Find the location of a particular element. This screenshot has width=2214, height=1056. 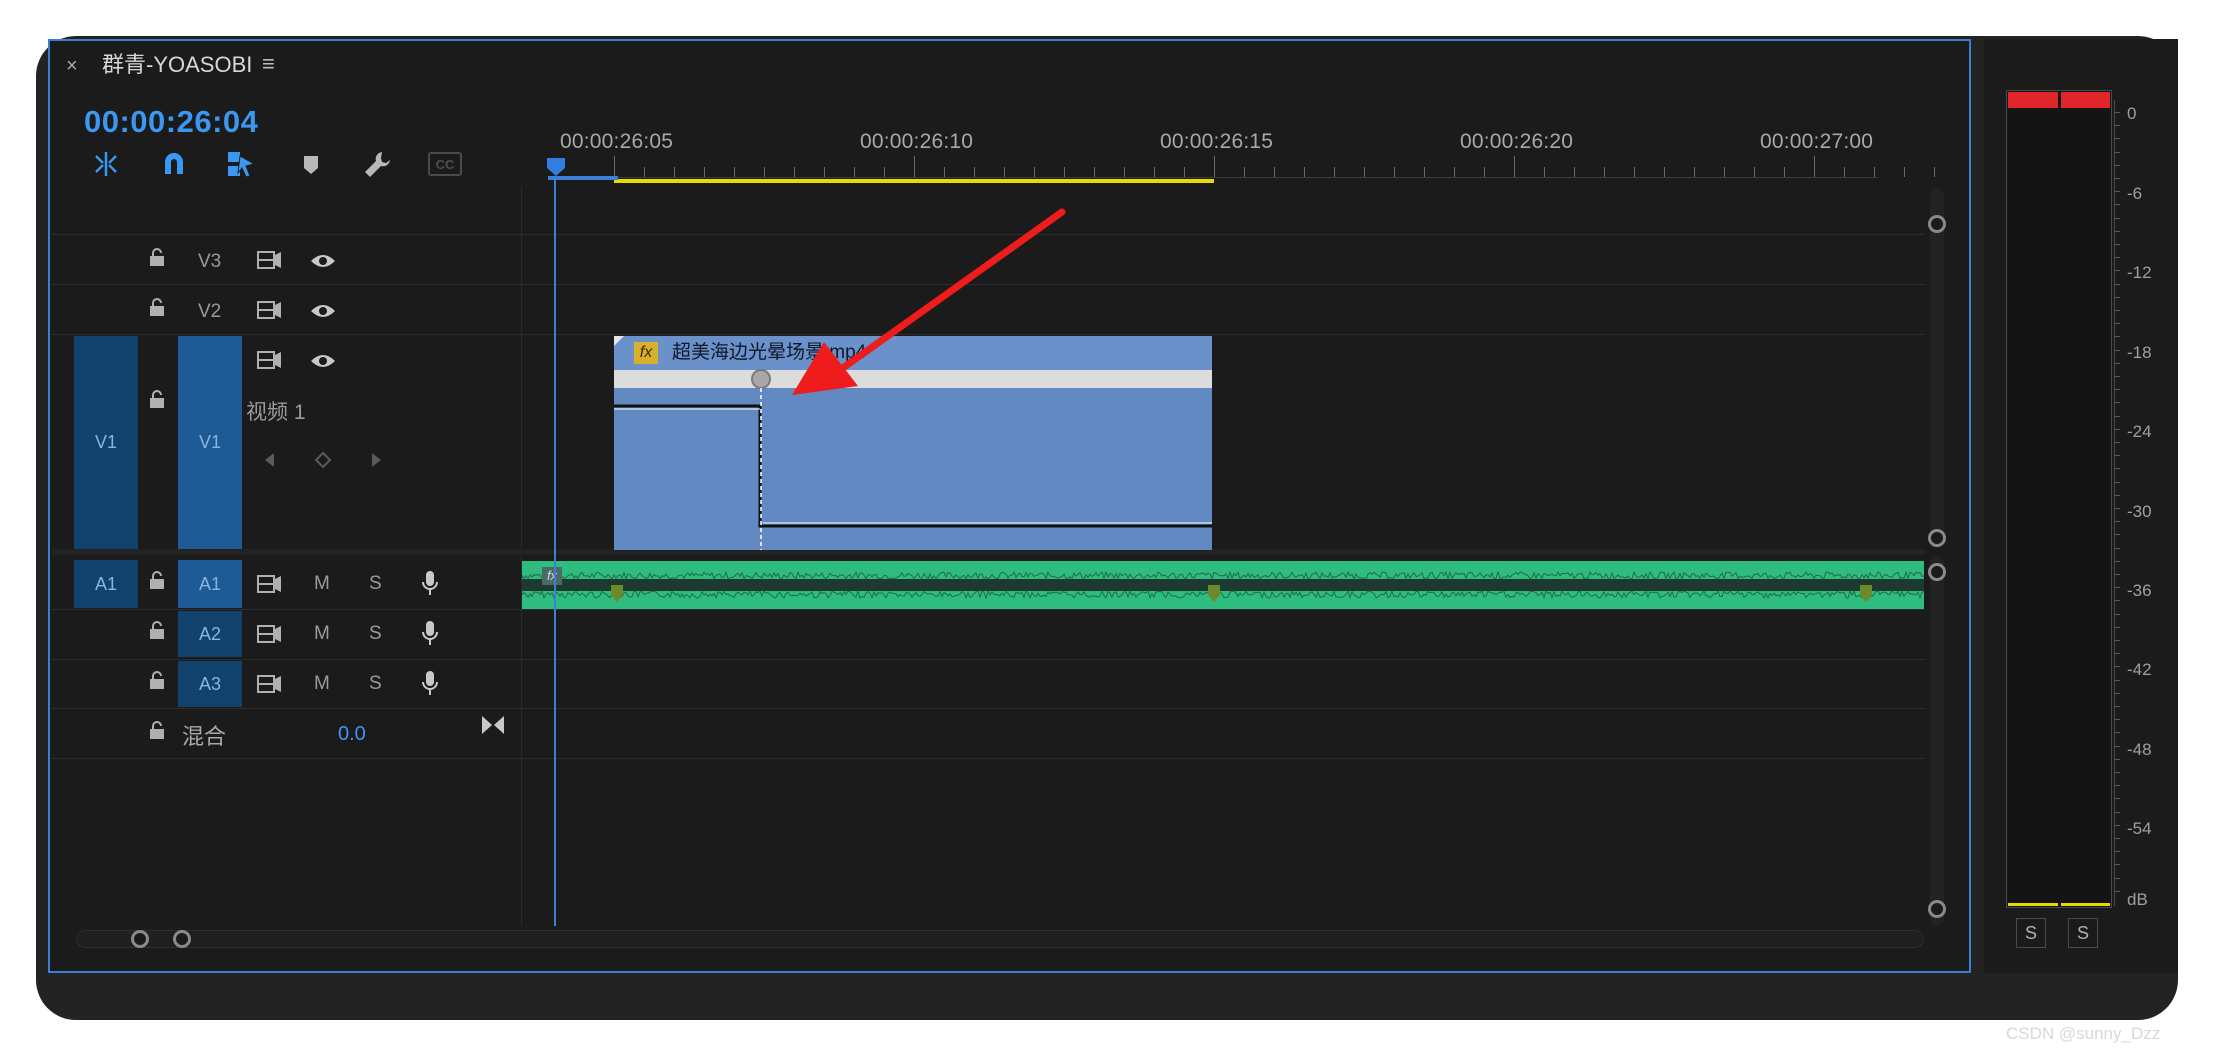

audio-clip: fx is located at coordinates (1223, 585).